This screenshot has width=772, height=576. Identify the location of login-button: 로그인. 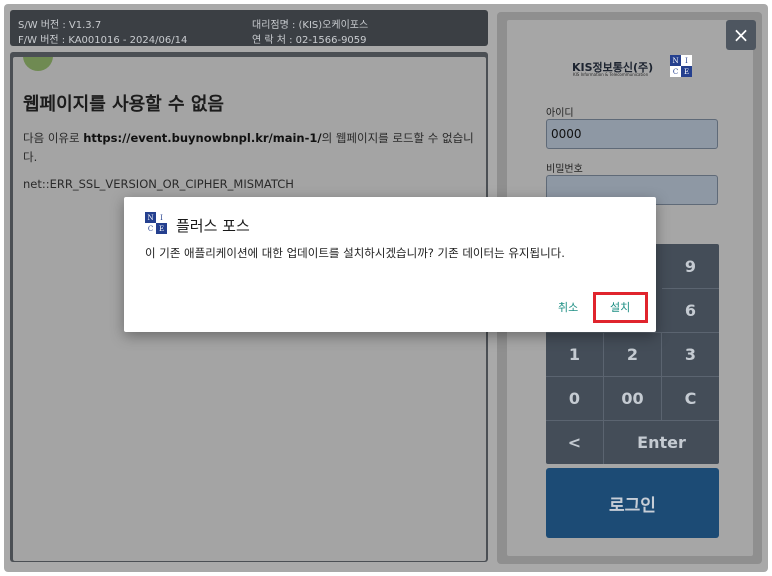
(632, 503).